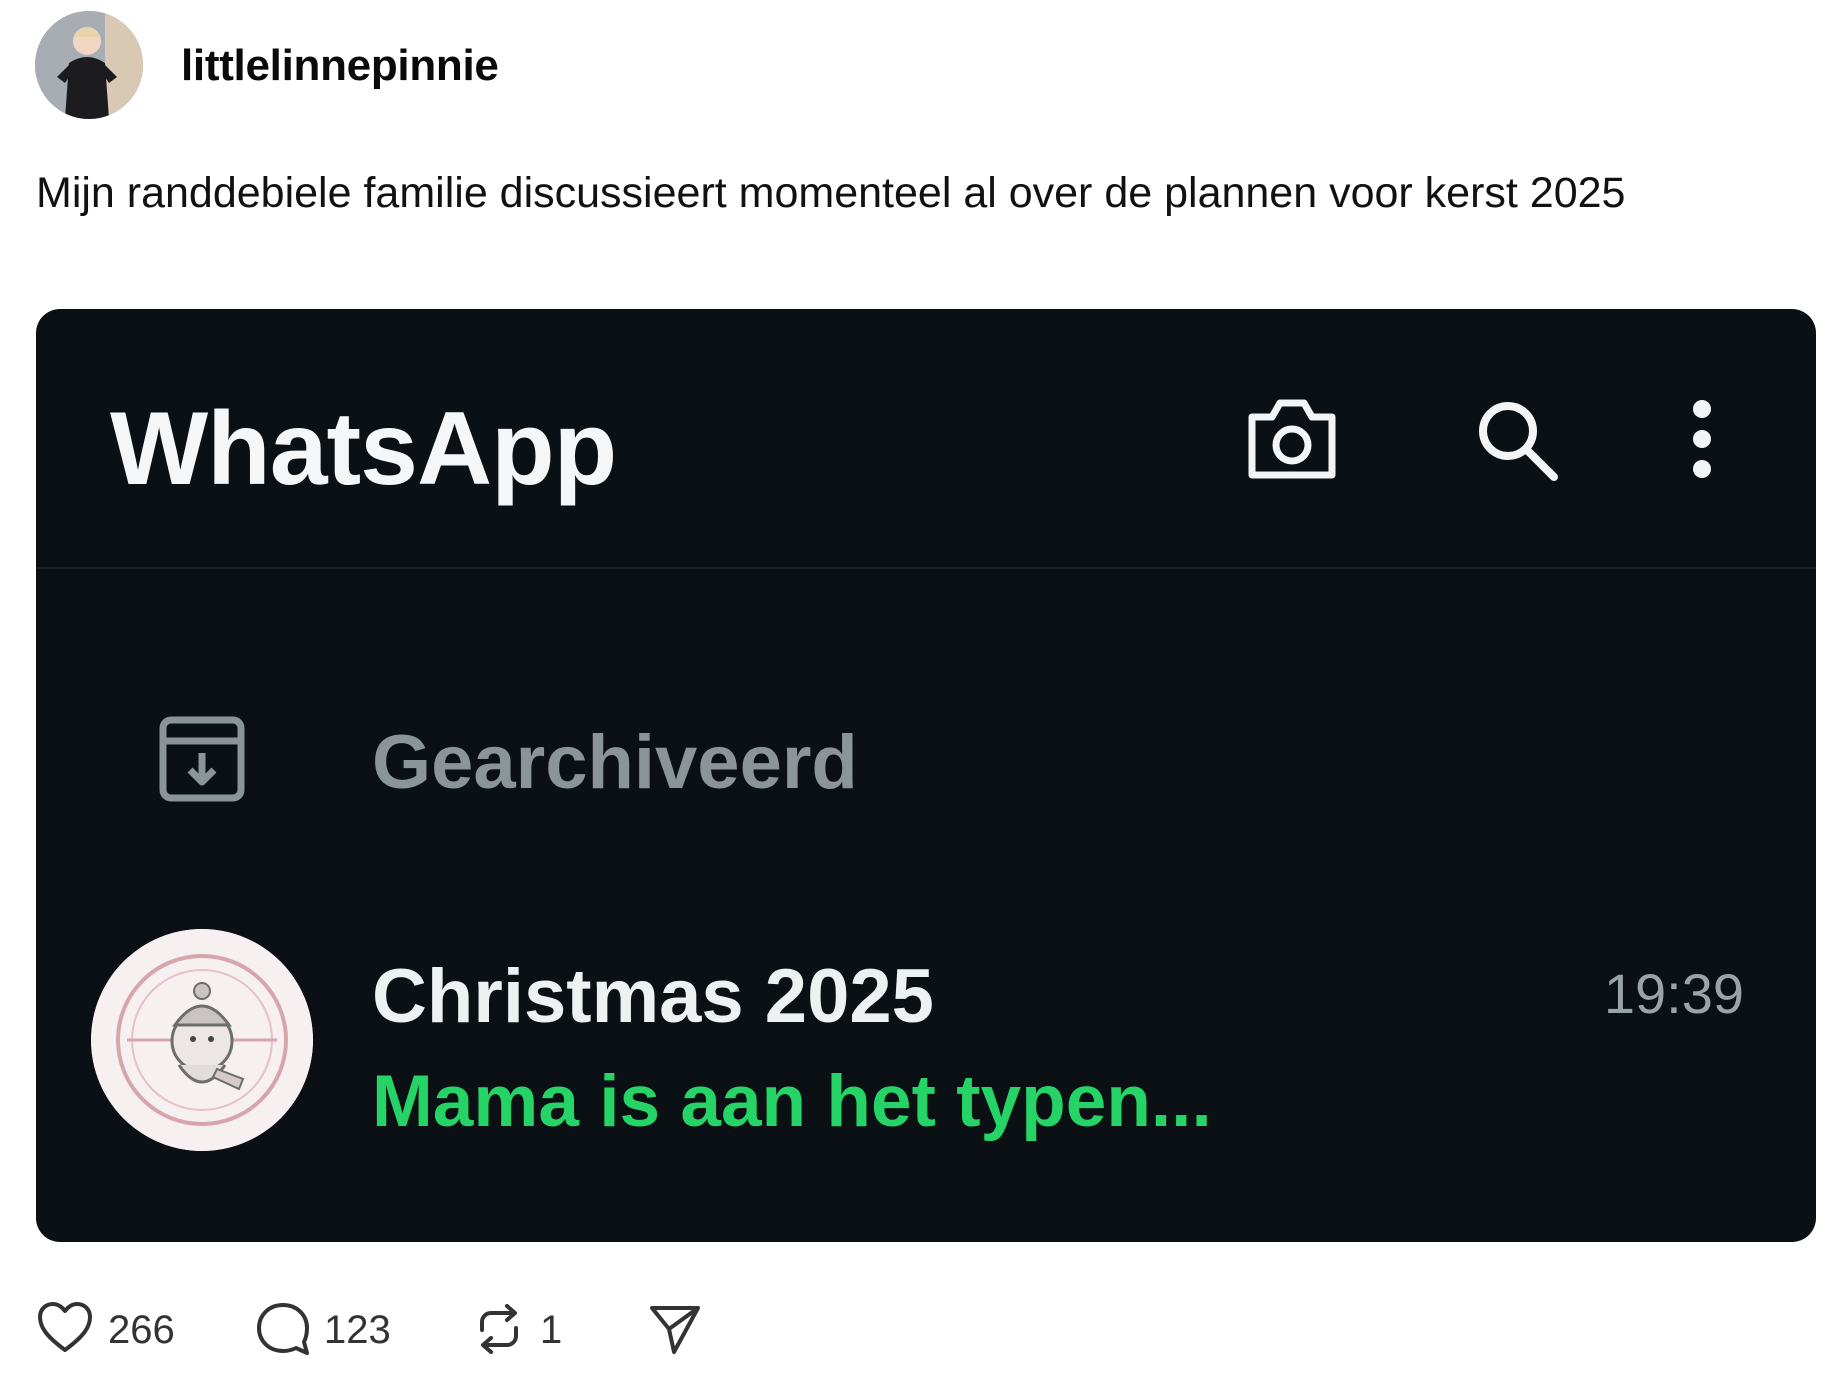 The image size is (1846, 1380). What do you see at coordinates (340, 66) in the screenshot?
I see `username: littlelinnepinnie` at bounding box center [340, 66].